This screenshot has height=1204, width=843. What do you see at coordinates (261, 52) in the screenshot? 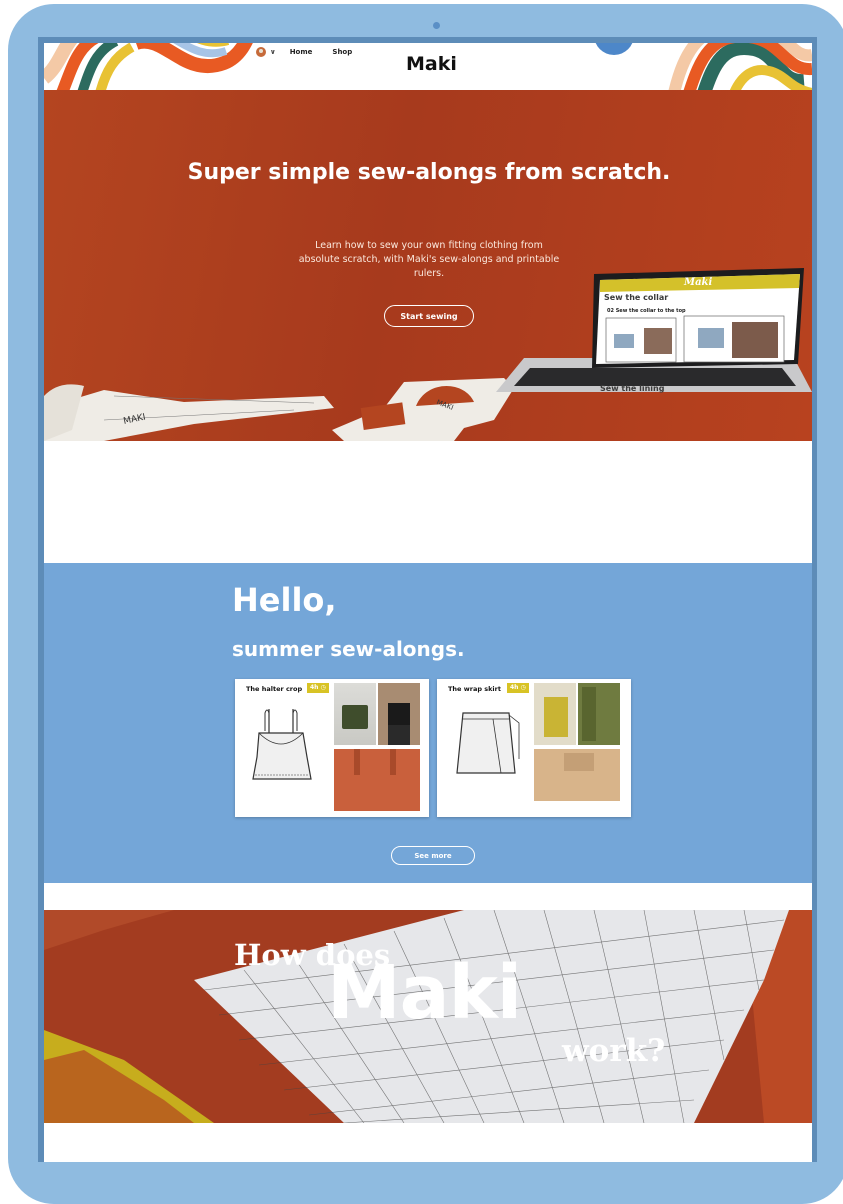
I see `language-globe-icon` at bounding box center [261, 52].